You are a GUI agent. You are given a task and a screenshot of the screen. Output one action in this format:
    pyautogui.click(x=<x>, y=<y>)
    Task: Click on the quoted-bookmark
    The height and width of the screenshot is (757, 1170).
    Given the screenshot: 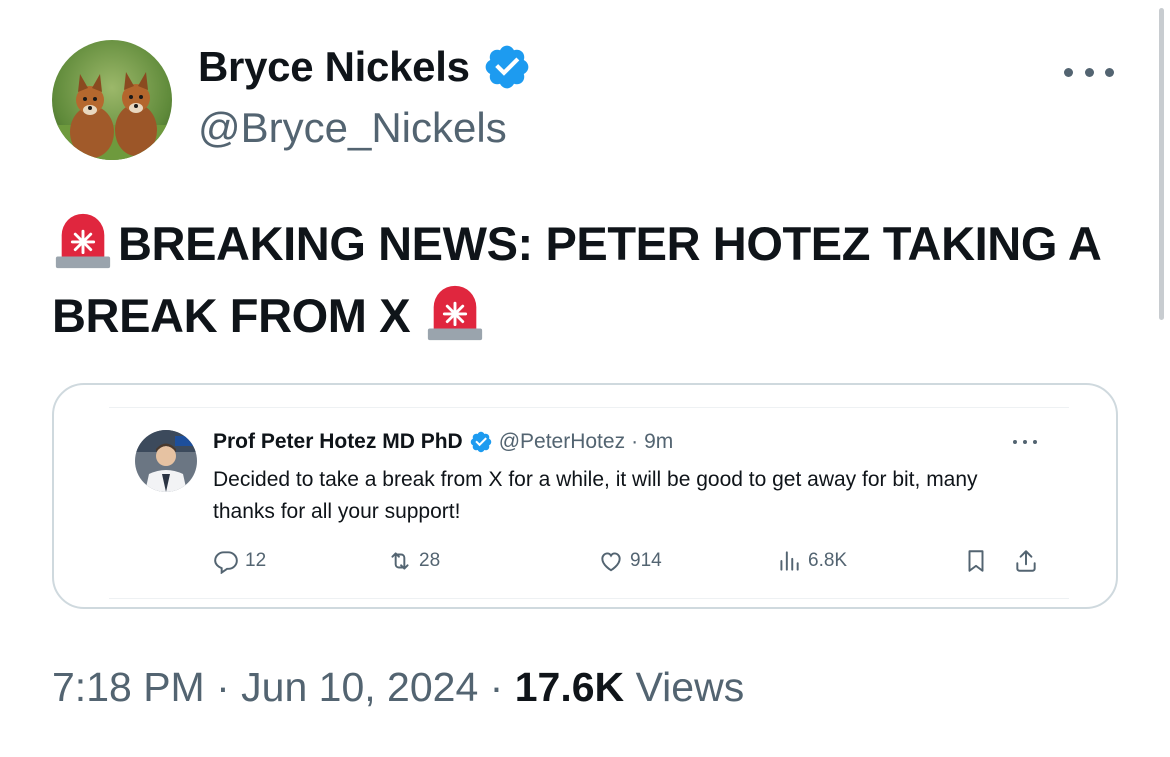 What is the action you would take?
    pyautogui.click(x=979, y=561)
    